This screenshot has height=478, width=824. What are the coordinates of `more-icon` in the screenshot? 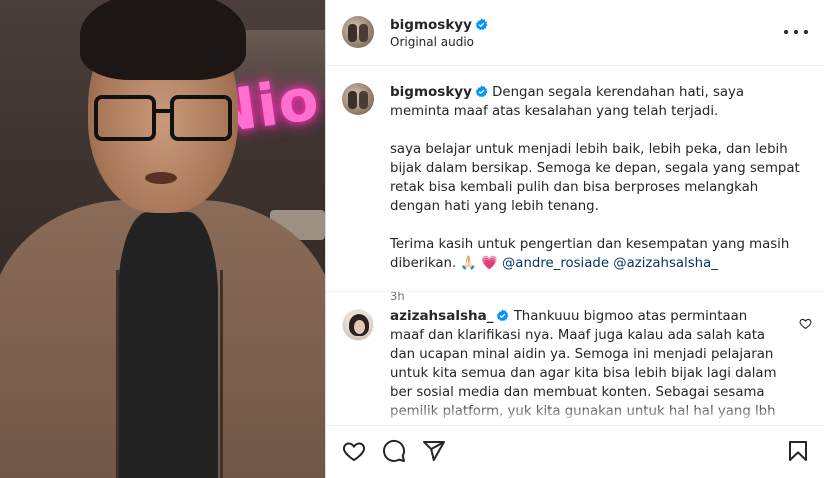 It's located at (786, 32).